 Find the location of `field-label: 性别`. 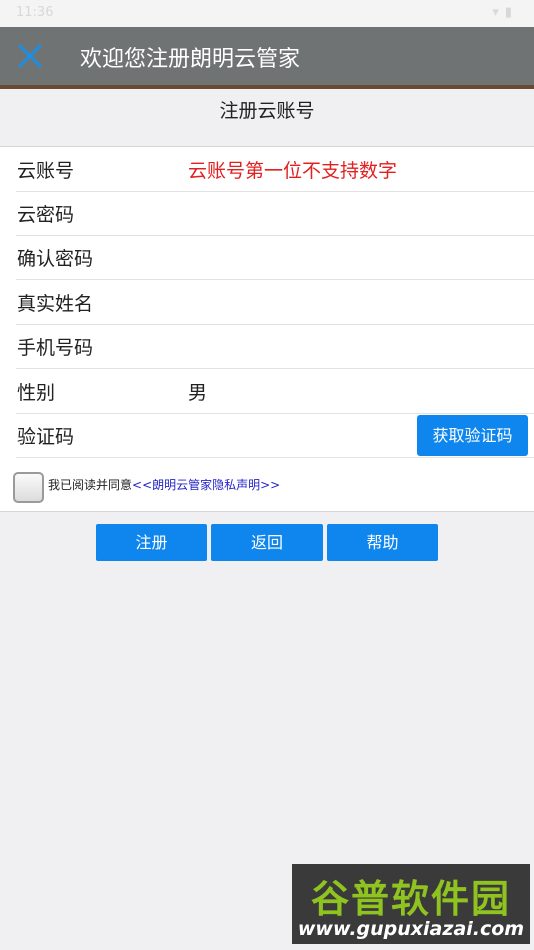

field-label: 性别 is located at coordinates (36, 393).